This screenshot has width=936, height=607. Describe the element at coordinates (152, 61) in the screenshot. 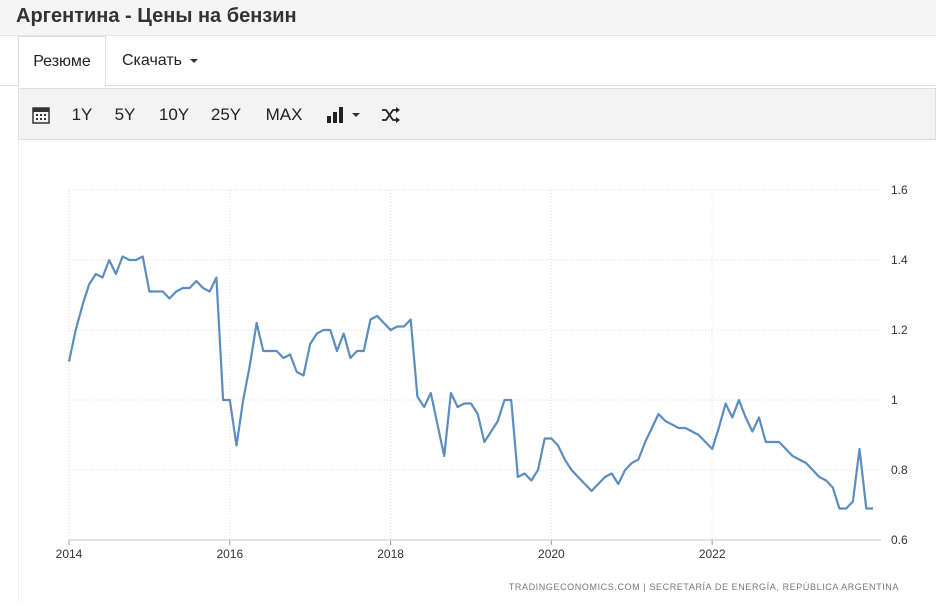

I see `tab-download-label: Скачать` at that location.